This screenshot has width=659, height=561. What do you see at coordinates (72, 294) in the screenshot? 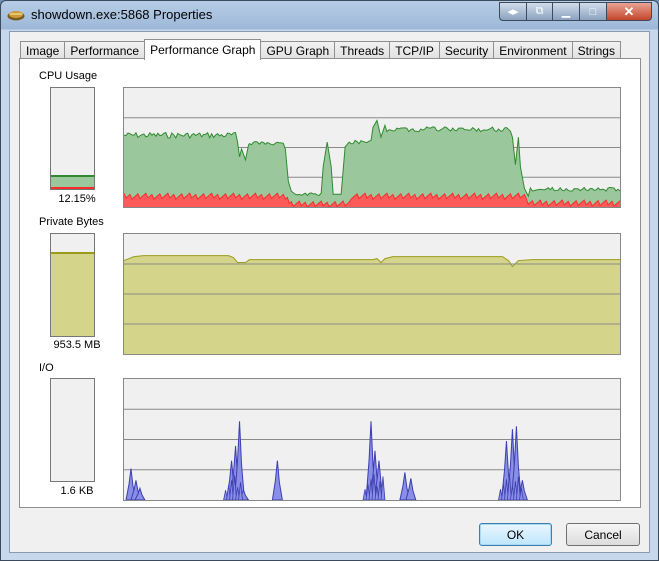
I see `private-bytes-meter-fill` at bounding box center [72, 294].